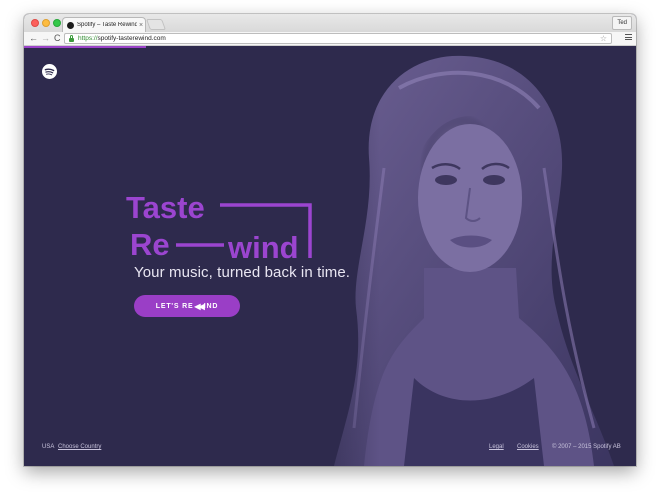 This screenshot has height=501, width=660. I want to click on minimize-window-button, so click(46, 23).